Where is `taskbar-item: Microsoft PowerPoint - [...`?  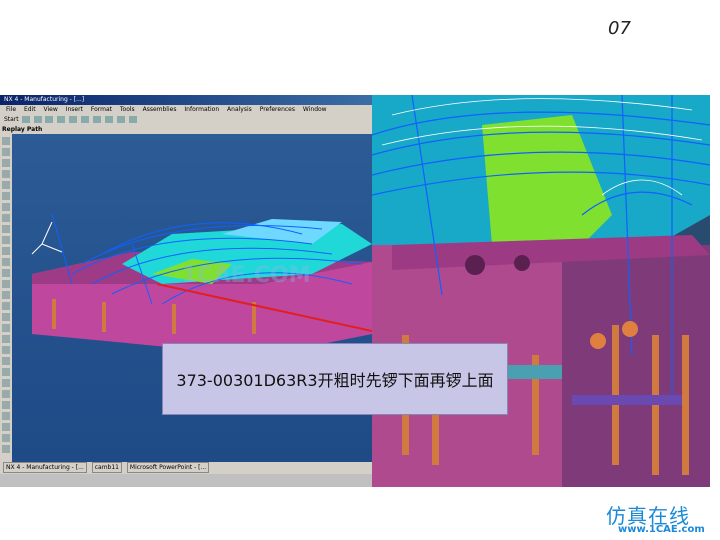
taskbar-item: Microsoft PowerPoint - [... is located at coordinates (168, 467).